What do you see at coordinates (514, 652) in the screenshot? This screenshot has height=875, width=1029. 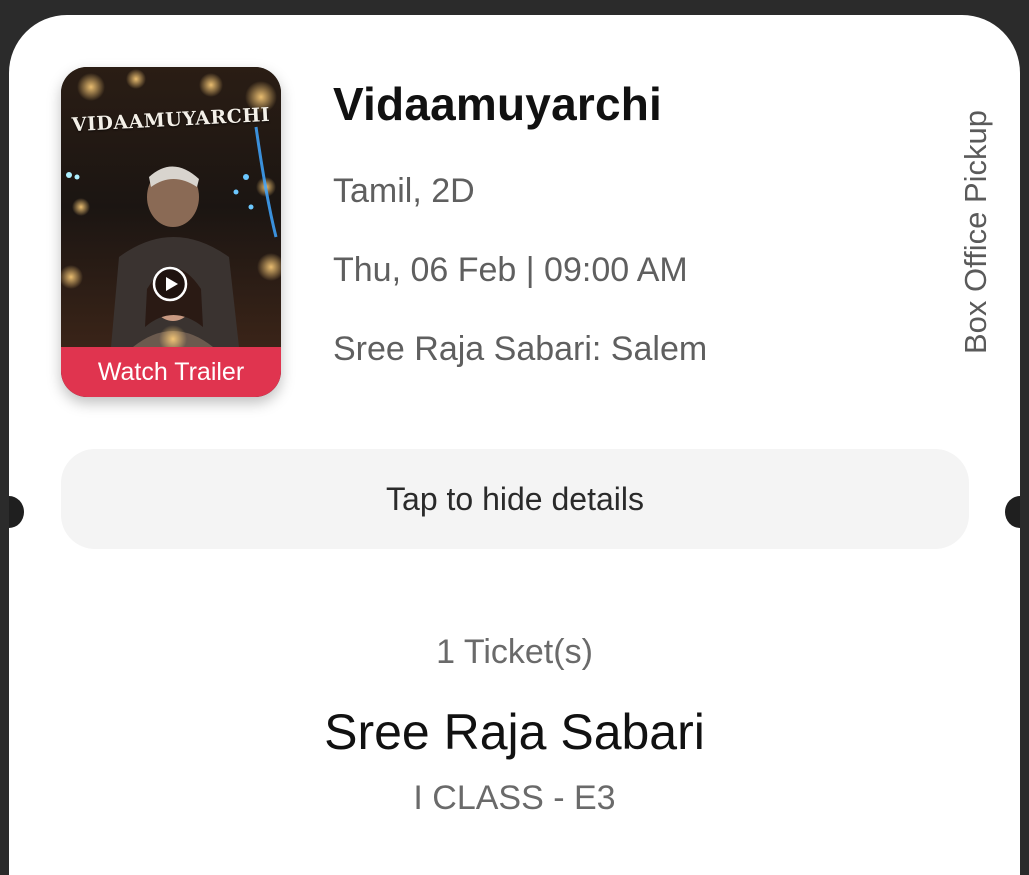 I see `ticket-count: 1 Ticket(s)` at bounding box center [514, 652].